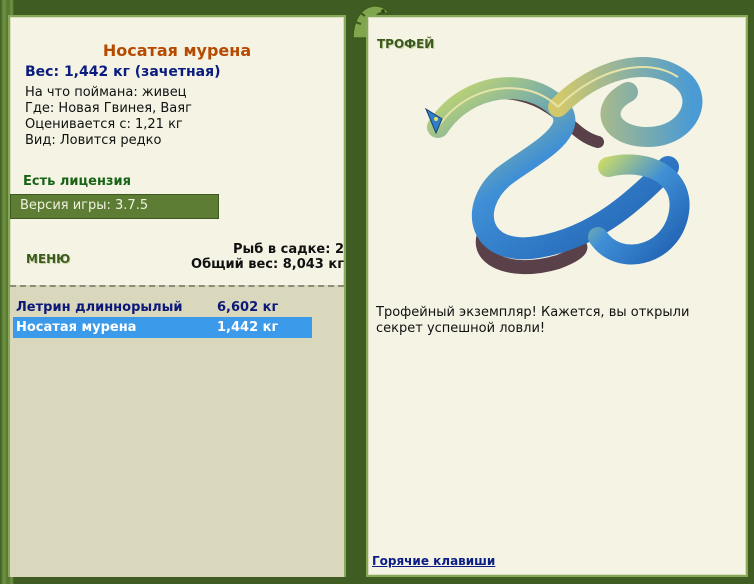 This screenshot has width=754, height=584. What do you see at coordinates (267, 264) in the screenshot?
I see `keepnet-total-weight: Общий вес: 8,043 кг` at bounding box center [267, 264].